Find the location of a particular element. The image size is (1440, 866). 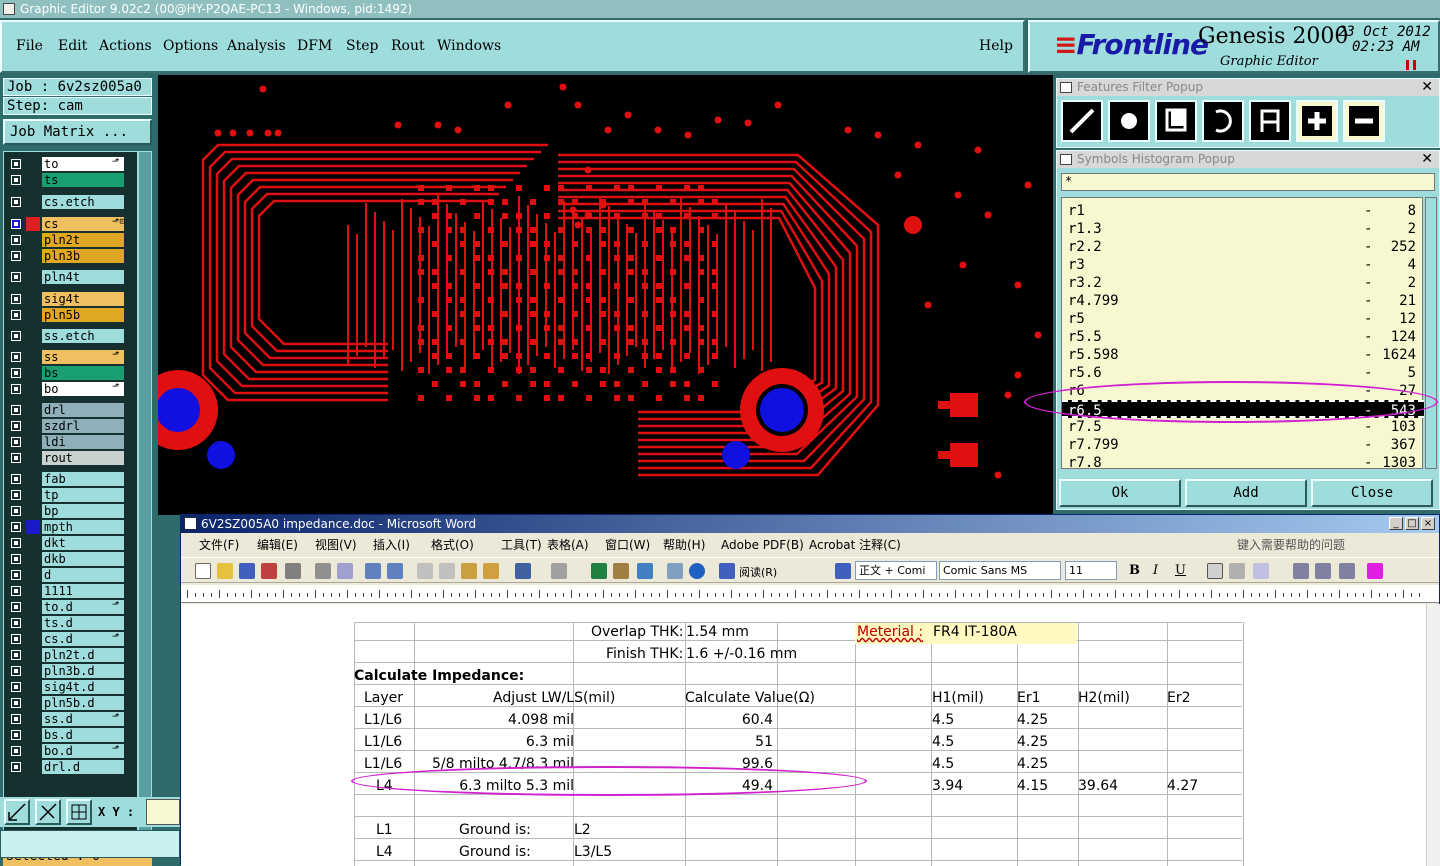

layer-row-d: d is located at coordinates (71, 575).